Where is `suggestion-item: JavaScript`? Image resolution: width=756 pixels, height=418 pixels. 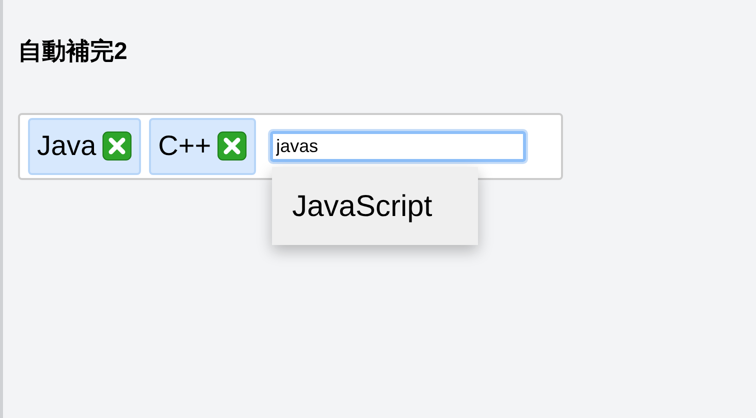 suggestion-item: JavaScript is located at coordinates (375, 205).